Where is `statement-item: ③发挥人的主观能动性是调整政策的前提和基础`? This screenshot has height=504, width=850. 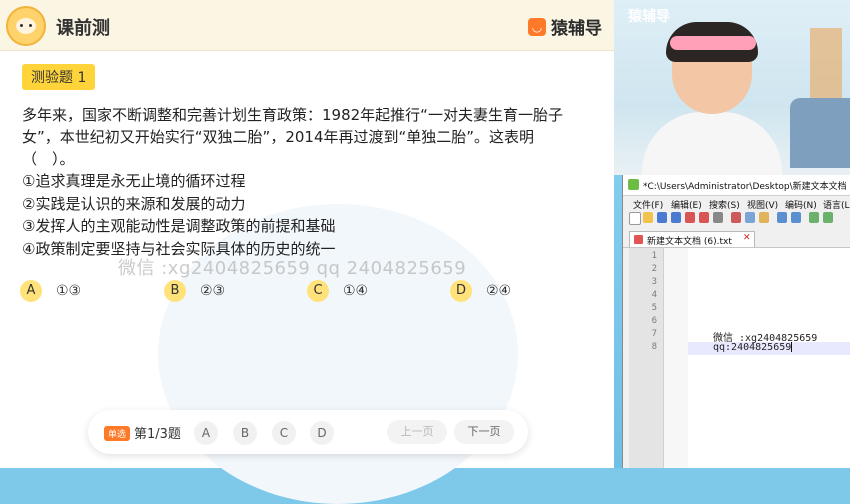 statement-item: ③发挥人的主观能动性是调整政策的前提和基础 is located at coordinates (179, 226).